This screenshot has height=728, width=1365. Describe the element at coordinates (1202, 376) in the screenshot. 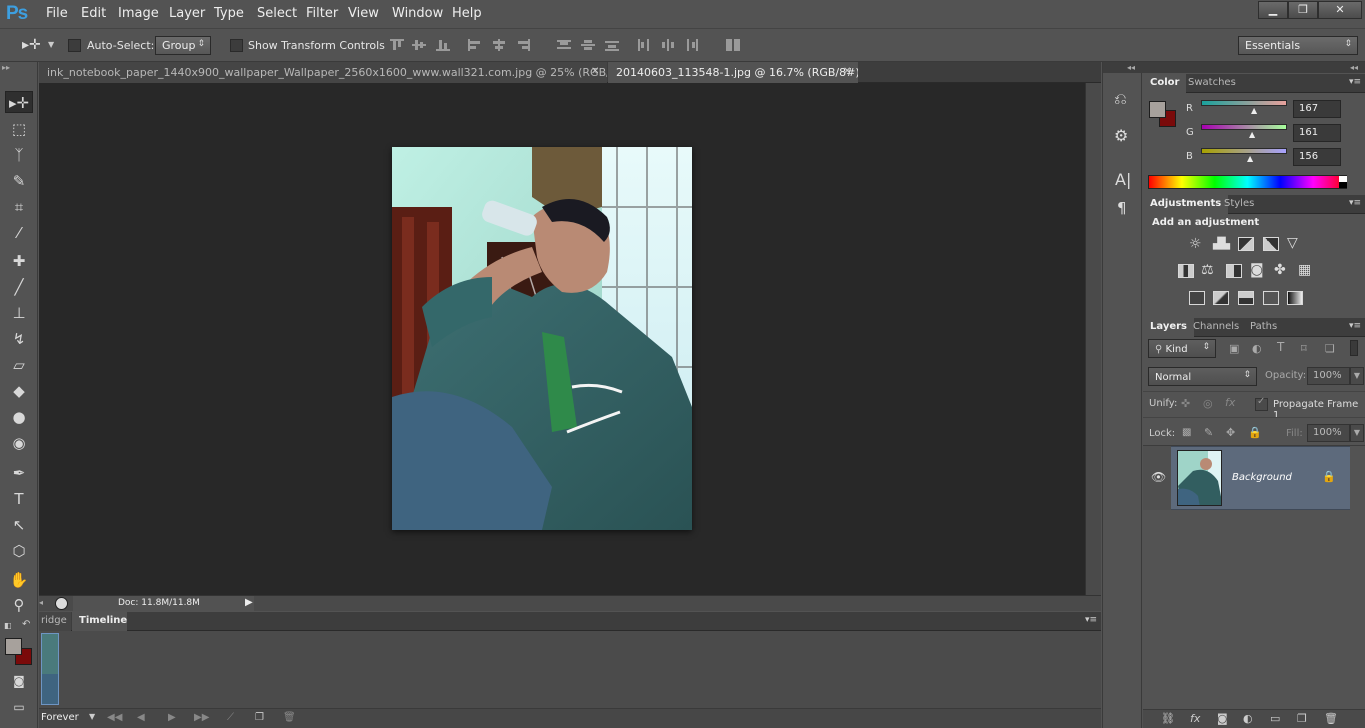

I see `blend-mode-dropdown: Normal ⇕` at that location.